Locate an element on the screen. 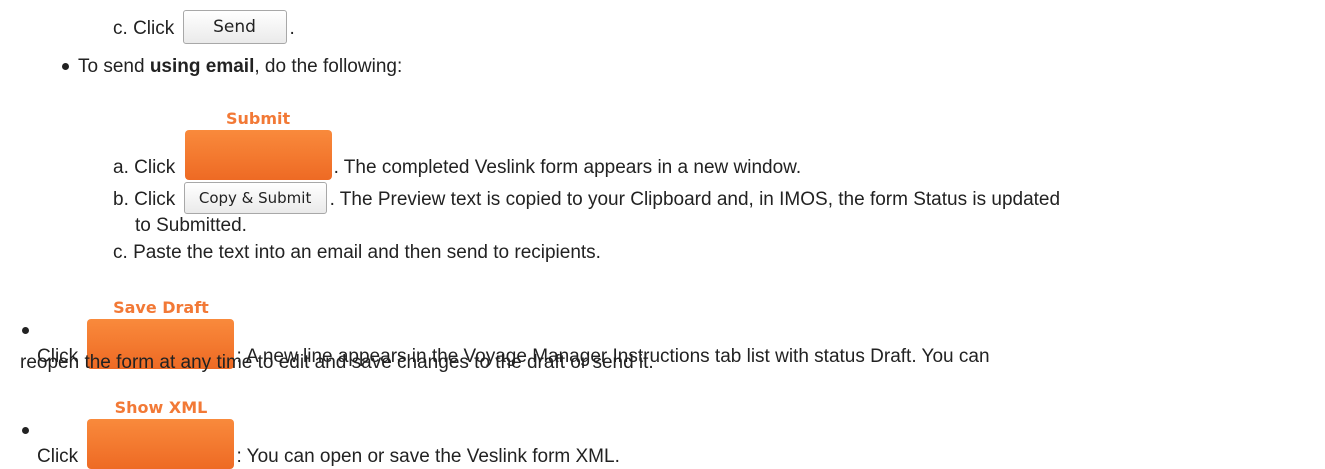 The image size is (1325, 469). send-button-label: Send is located at coordinates (234, 27).